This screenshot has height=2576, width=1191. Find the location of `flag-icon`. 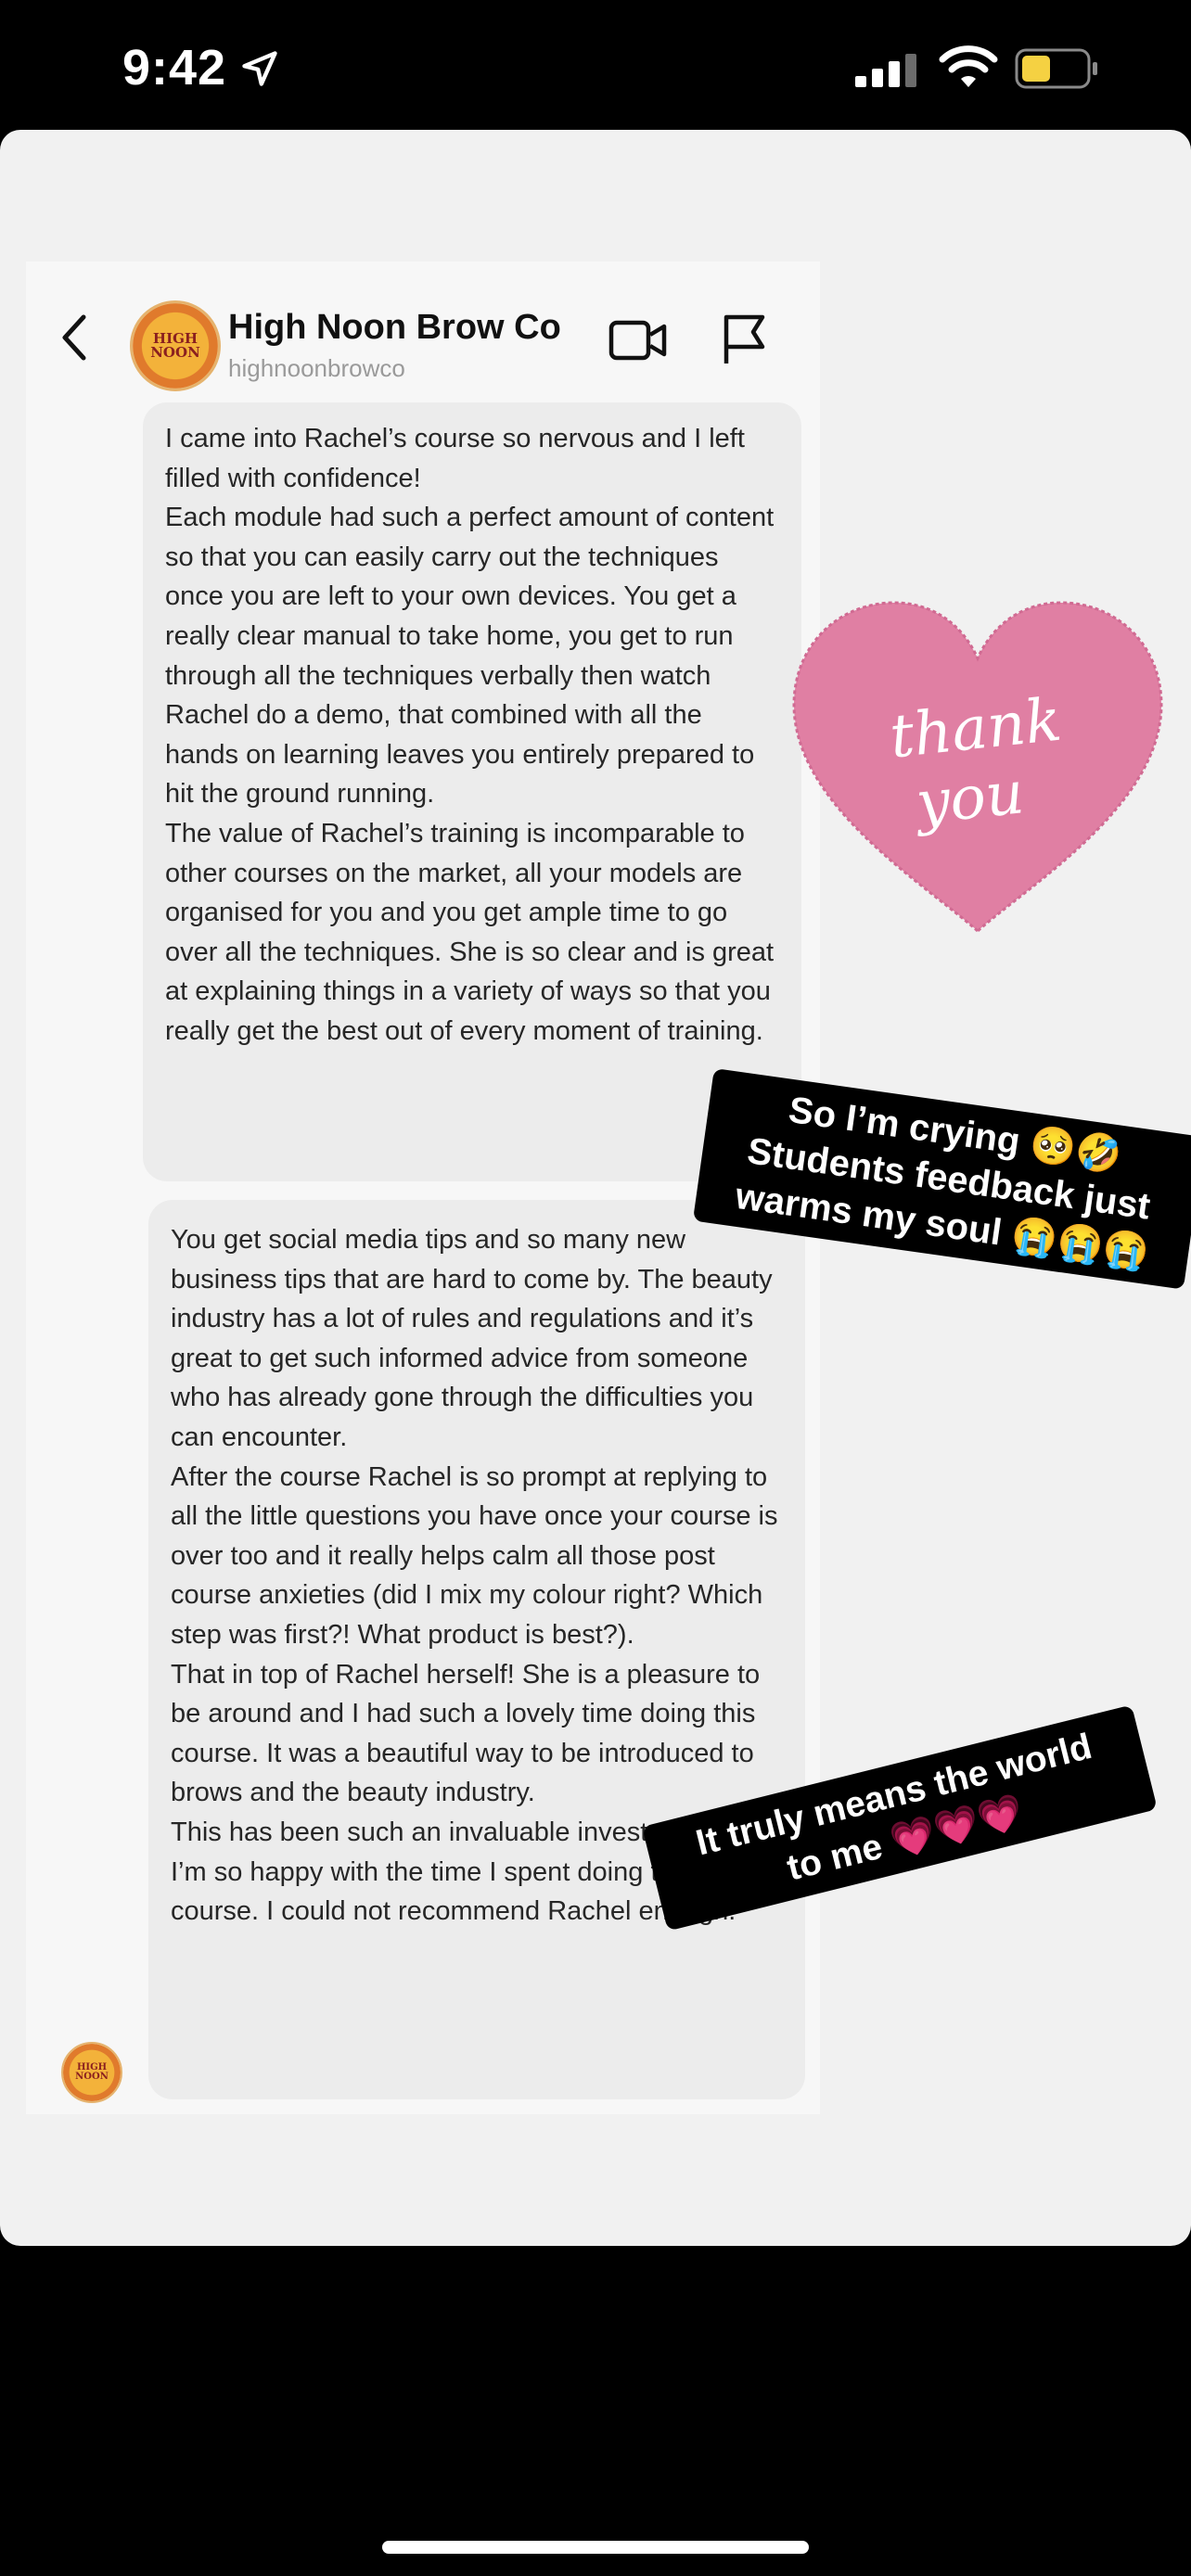

flag-icon is located at coordinates (745, 339).